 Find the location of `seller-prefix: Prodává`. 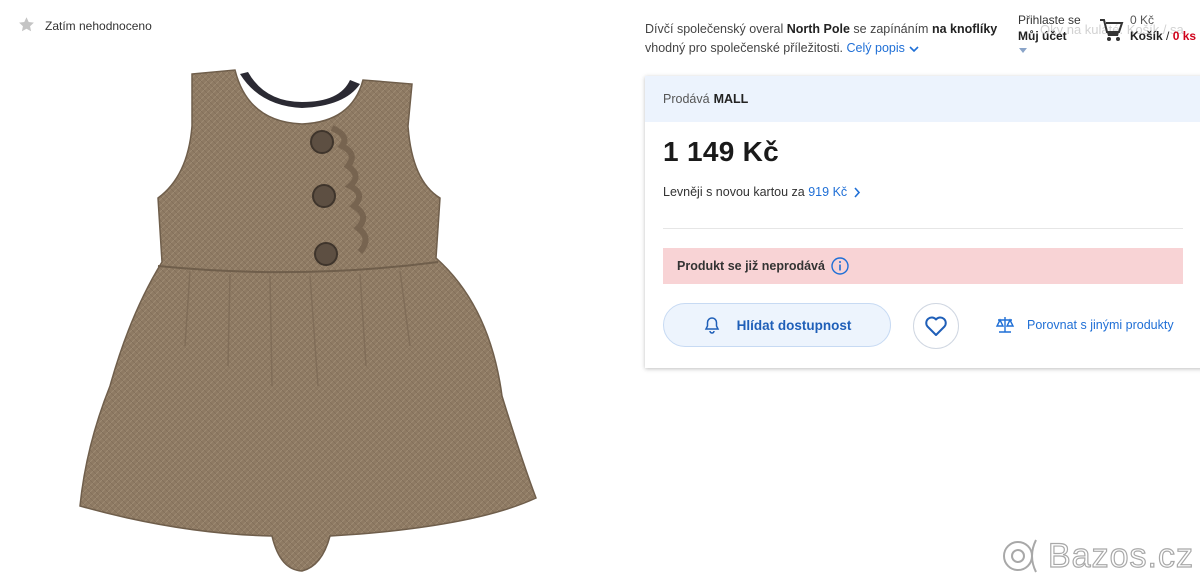

seller-prefix: Prodává is located at coordinates (686, 99).